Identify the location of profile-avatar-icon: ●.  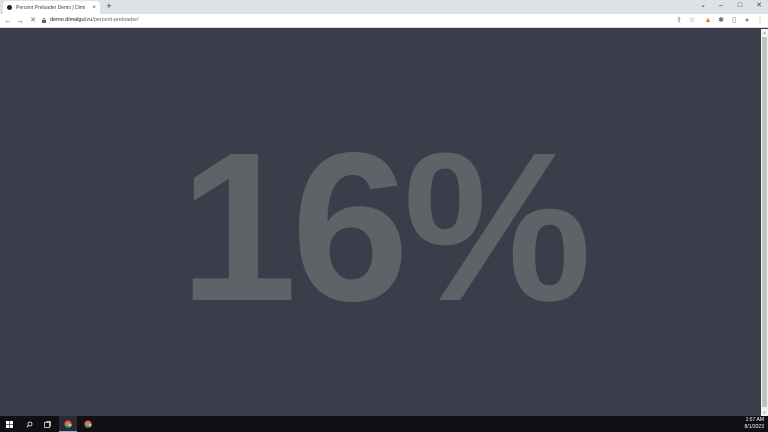
(747, 21).